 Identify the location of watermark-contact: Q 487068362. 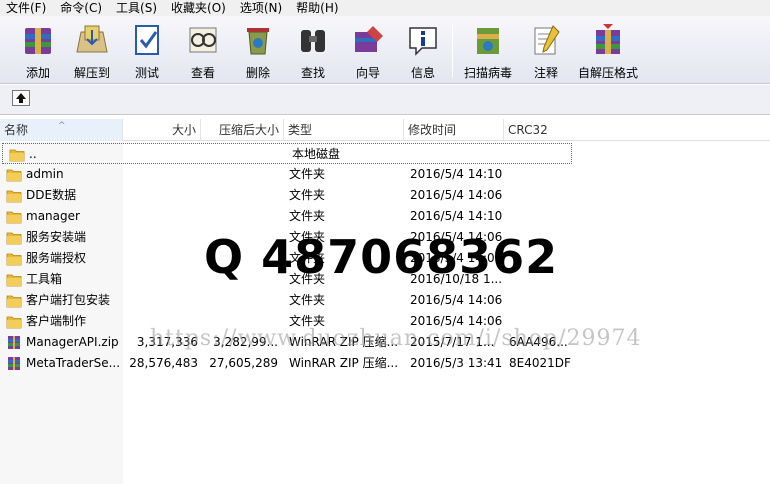
(381, 257).